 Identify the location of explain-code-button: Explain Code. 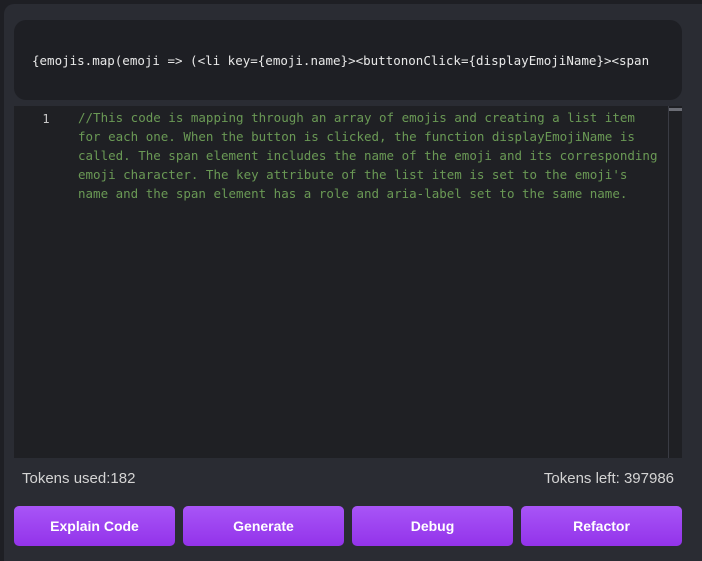
(94, 526).